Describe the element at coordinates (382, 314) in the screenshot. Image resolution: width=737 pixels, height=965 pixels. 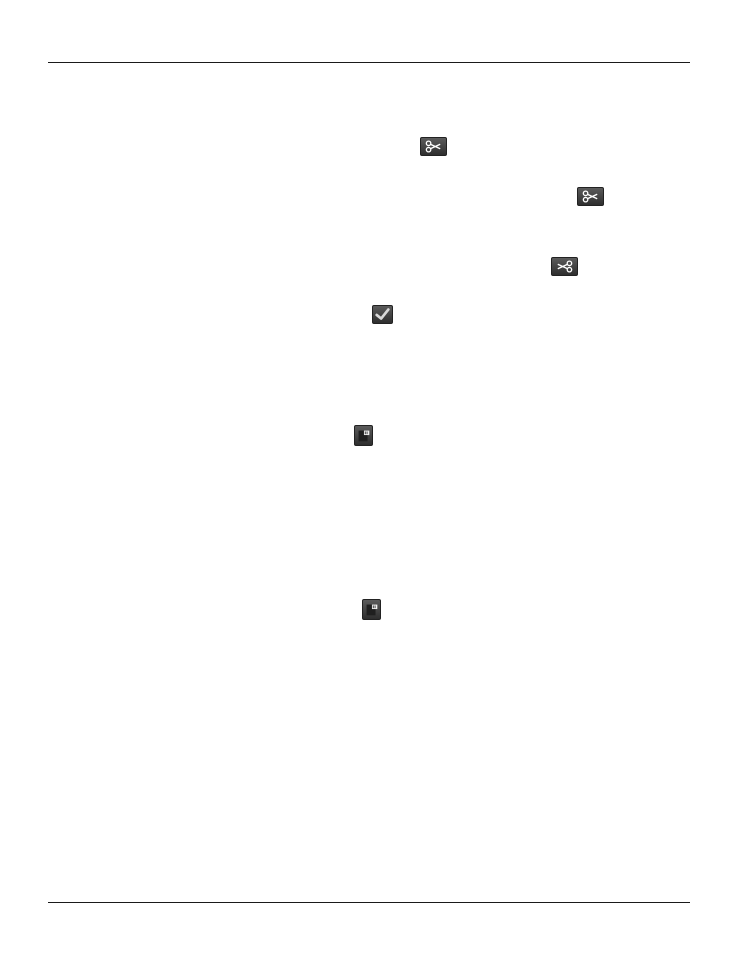
I see `check-icon` at that location.